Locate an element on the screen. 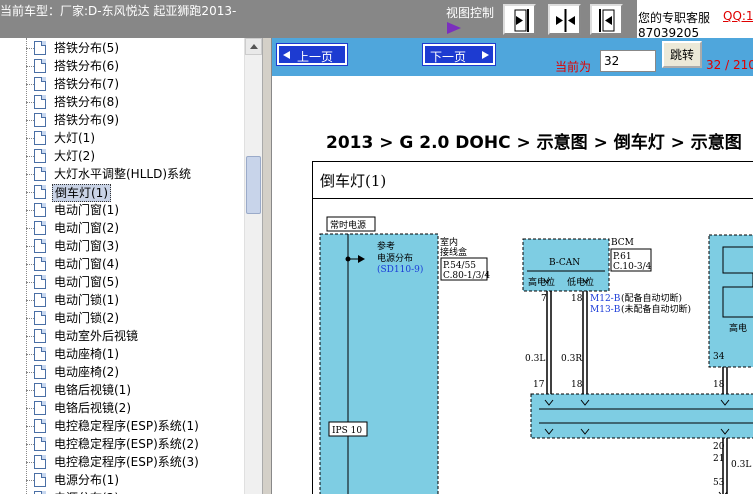  ref-code-link: (SD110-9) is located at coordinates (400, 269).